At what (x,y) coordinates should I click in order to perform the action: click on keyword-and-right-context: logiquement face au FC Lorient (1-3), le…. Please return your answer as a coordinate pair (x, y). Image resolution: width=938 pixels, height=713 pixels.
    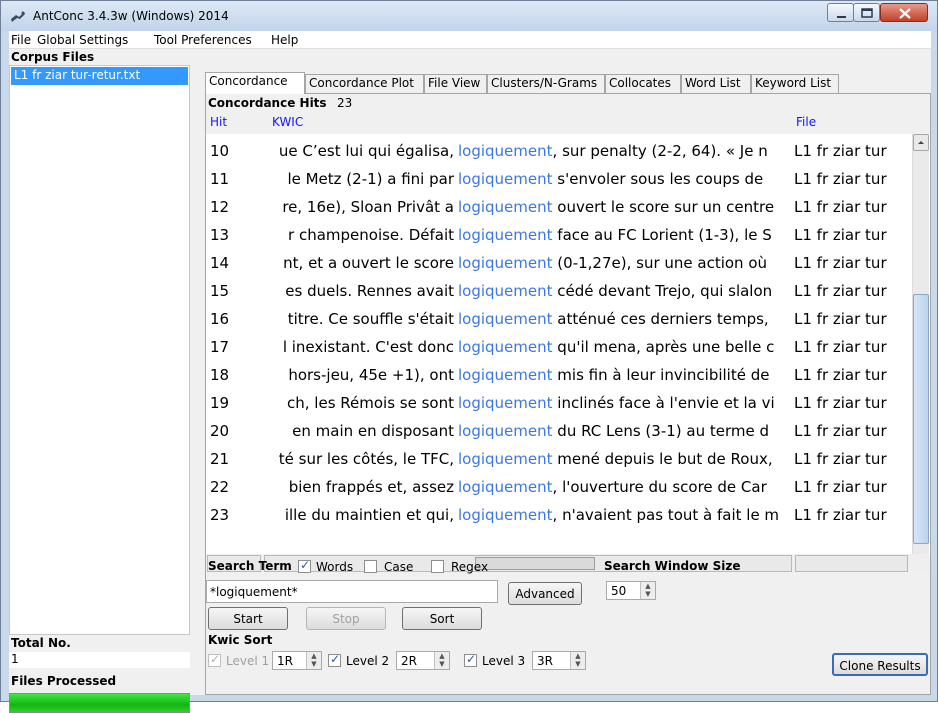
    Looking at the image, I should click on (623, 235).